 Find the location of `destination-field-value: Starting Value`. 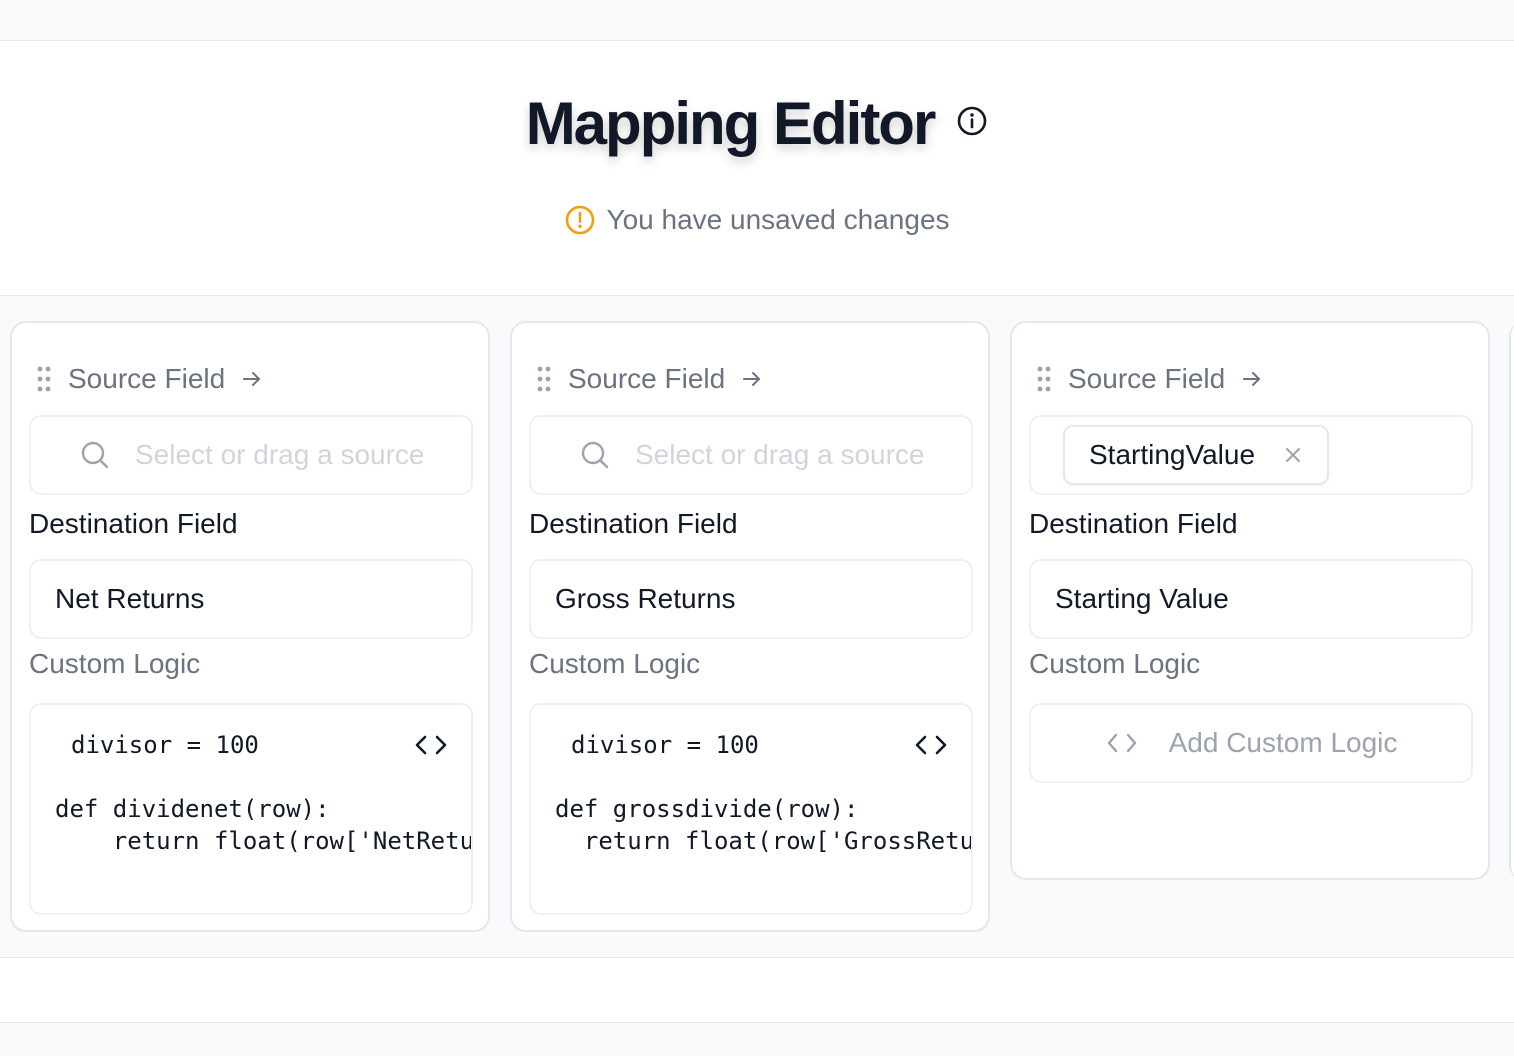

destination-field-value: Starting Value is located at coordinates (1142, 598).